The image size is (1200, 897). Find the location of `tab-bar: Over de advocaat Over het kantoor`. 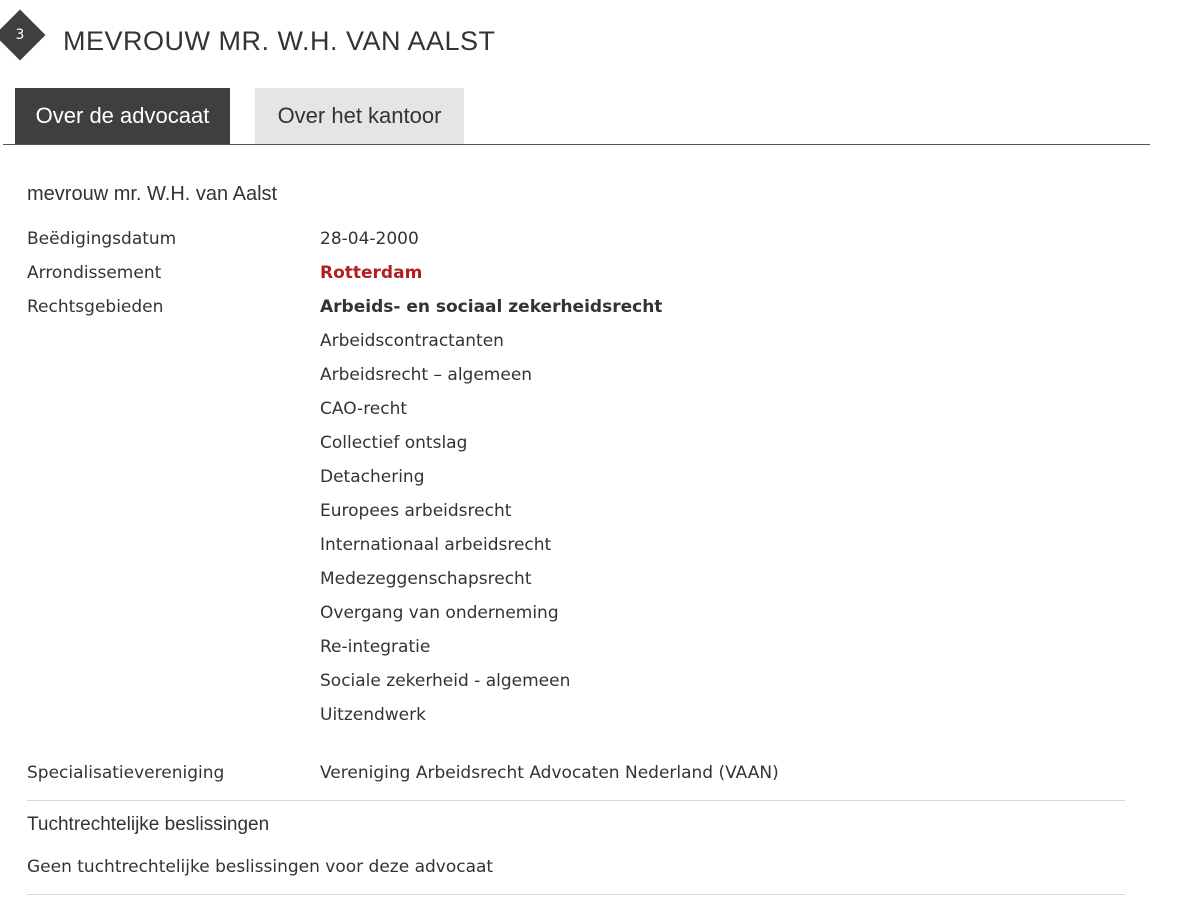

tab-bar: Over de advocaat Over het kantoor is located at coordinates (575, 116).